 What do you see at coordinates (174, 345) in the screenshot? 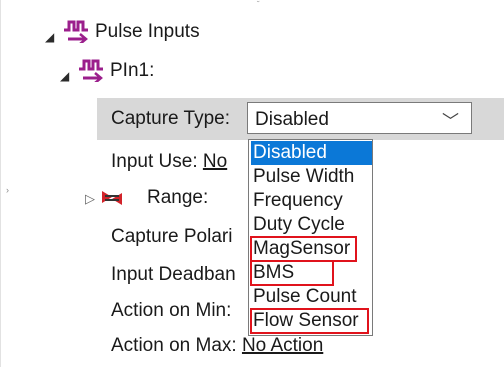
I see `action-on-max-label-text: Action on Max:` at bounding box center [174, 345].